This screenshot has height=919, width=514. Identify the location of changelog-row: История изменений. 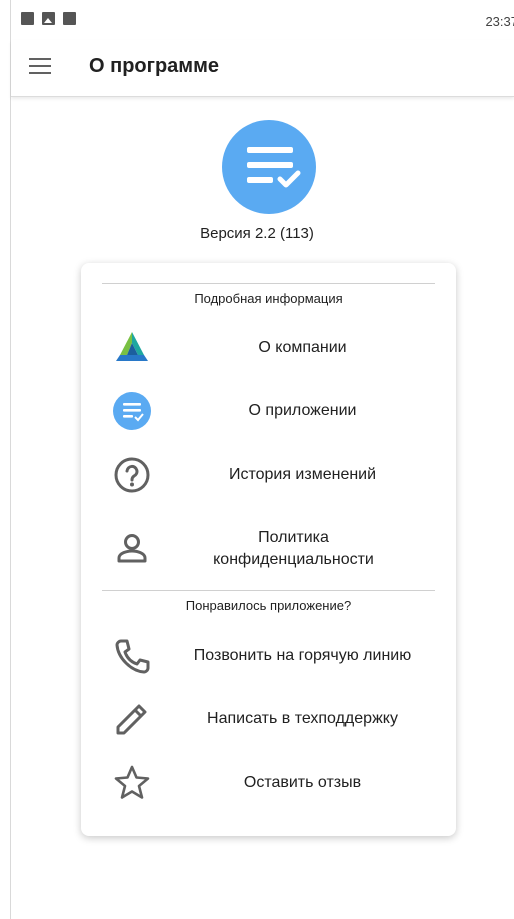
(268, 475).